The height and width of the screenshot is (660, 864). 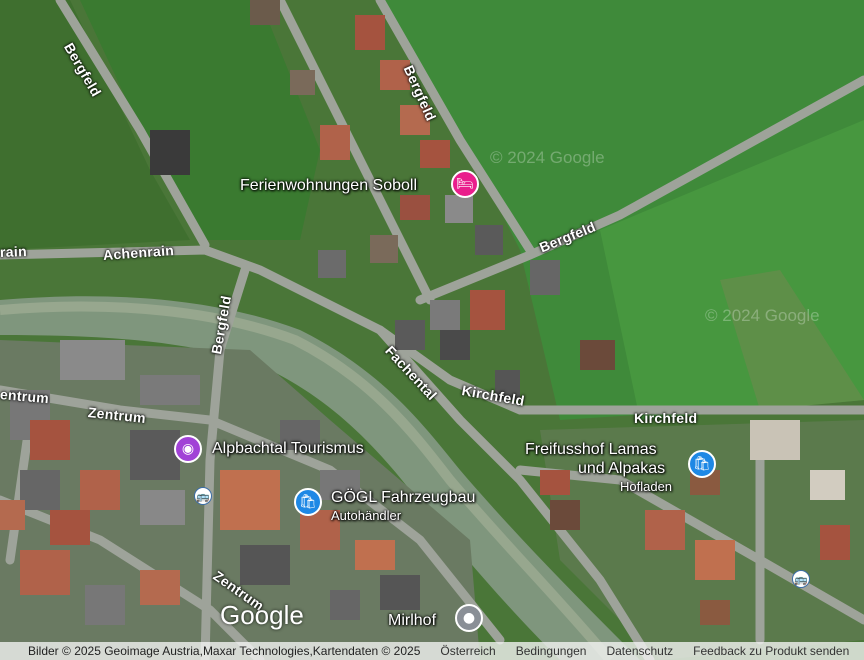 I want to click on google-logo: Google, so click(x=262, y=615).